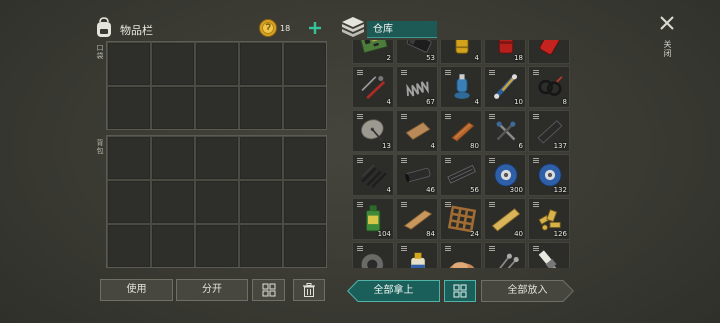 The width and height of the screenshot is (720, 323). What do you see at coordinates (417, 175) in the screenshot?
I see `storage-item-slot: 46` at bounding box center [417, 175].